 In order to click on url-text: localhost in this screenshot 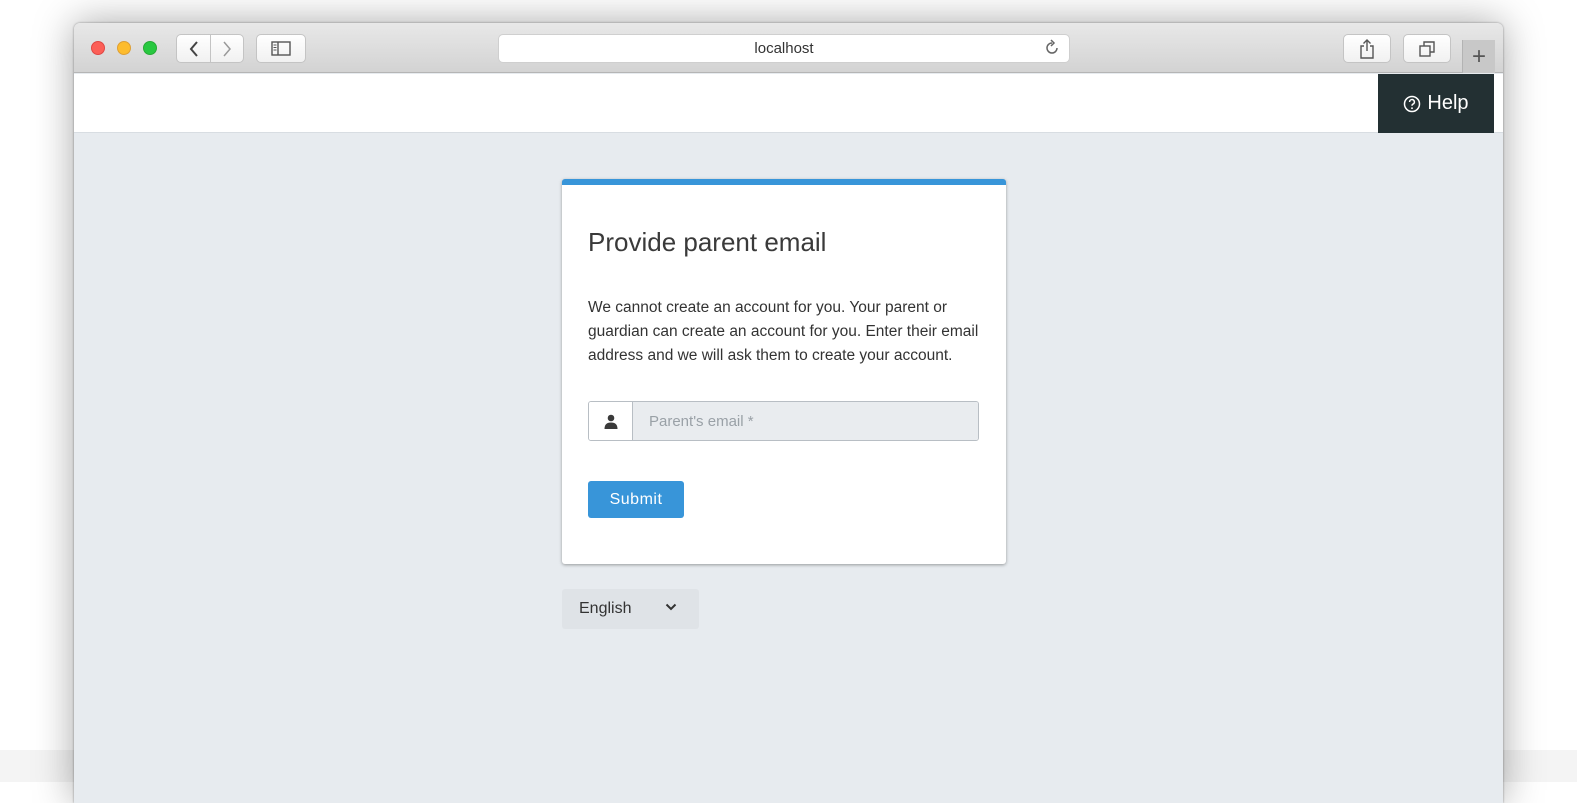, I will do `click(784, 48)`.